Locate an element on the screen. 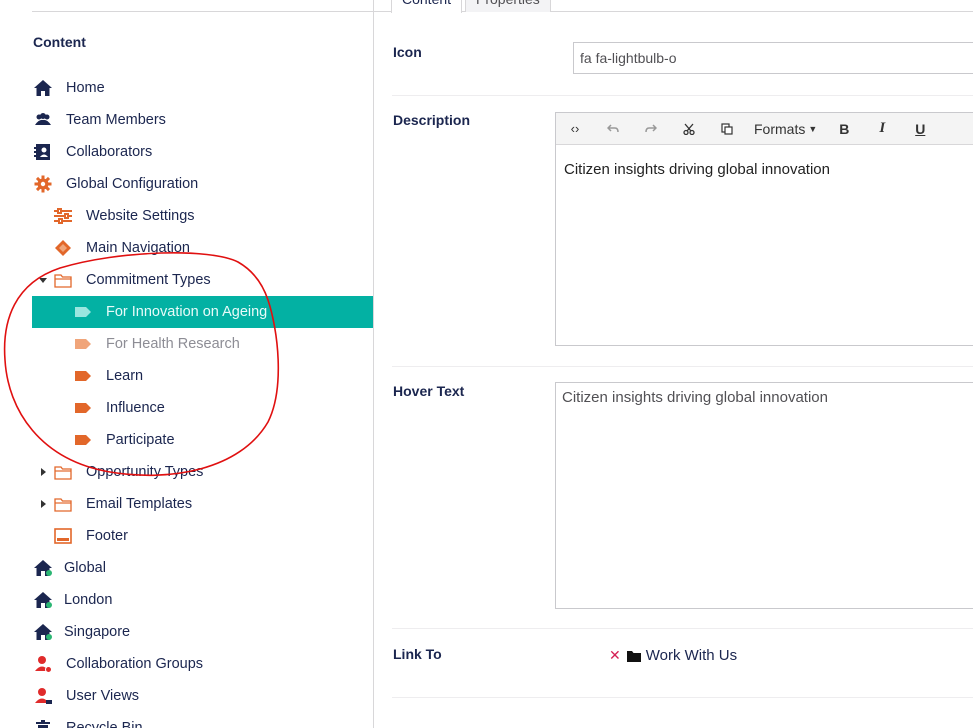 This screenshot has height=728, width=973. tree-item-label: Learn is located at coordinates (125, 376).